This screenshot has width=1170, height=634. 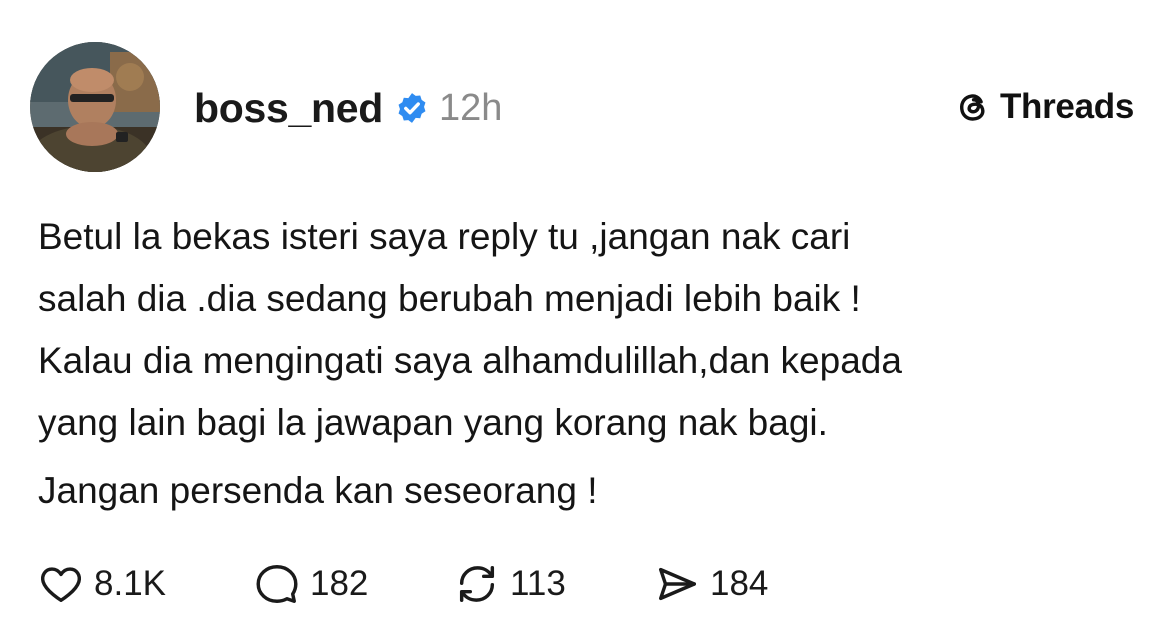 I want to click on share-button: 184, so click(x=711, y=584).